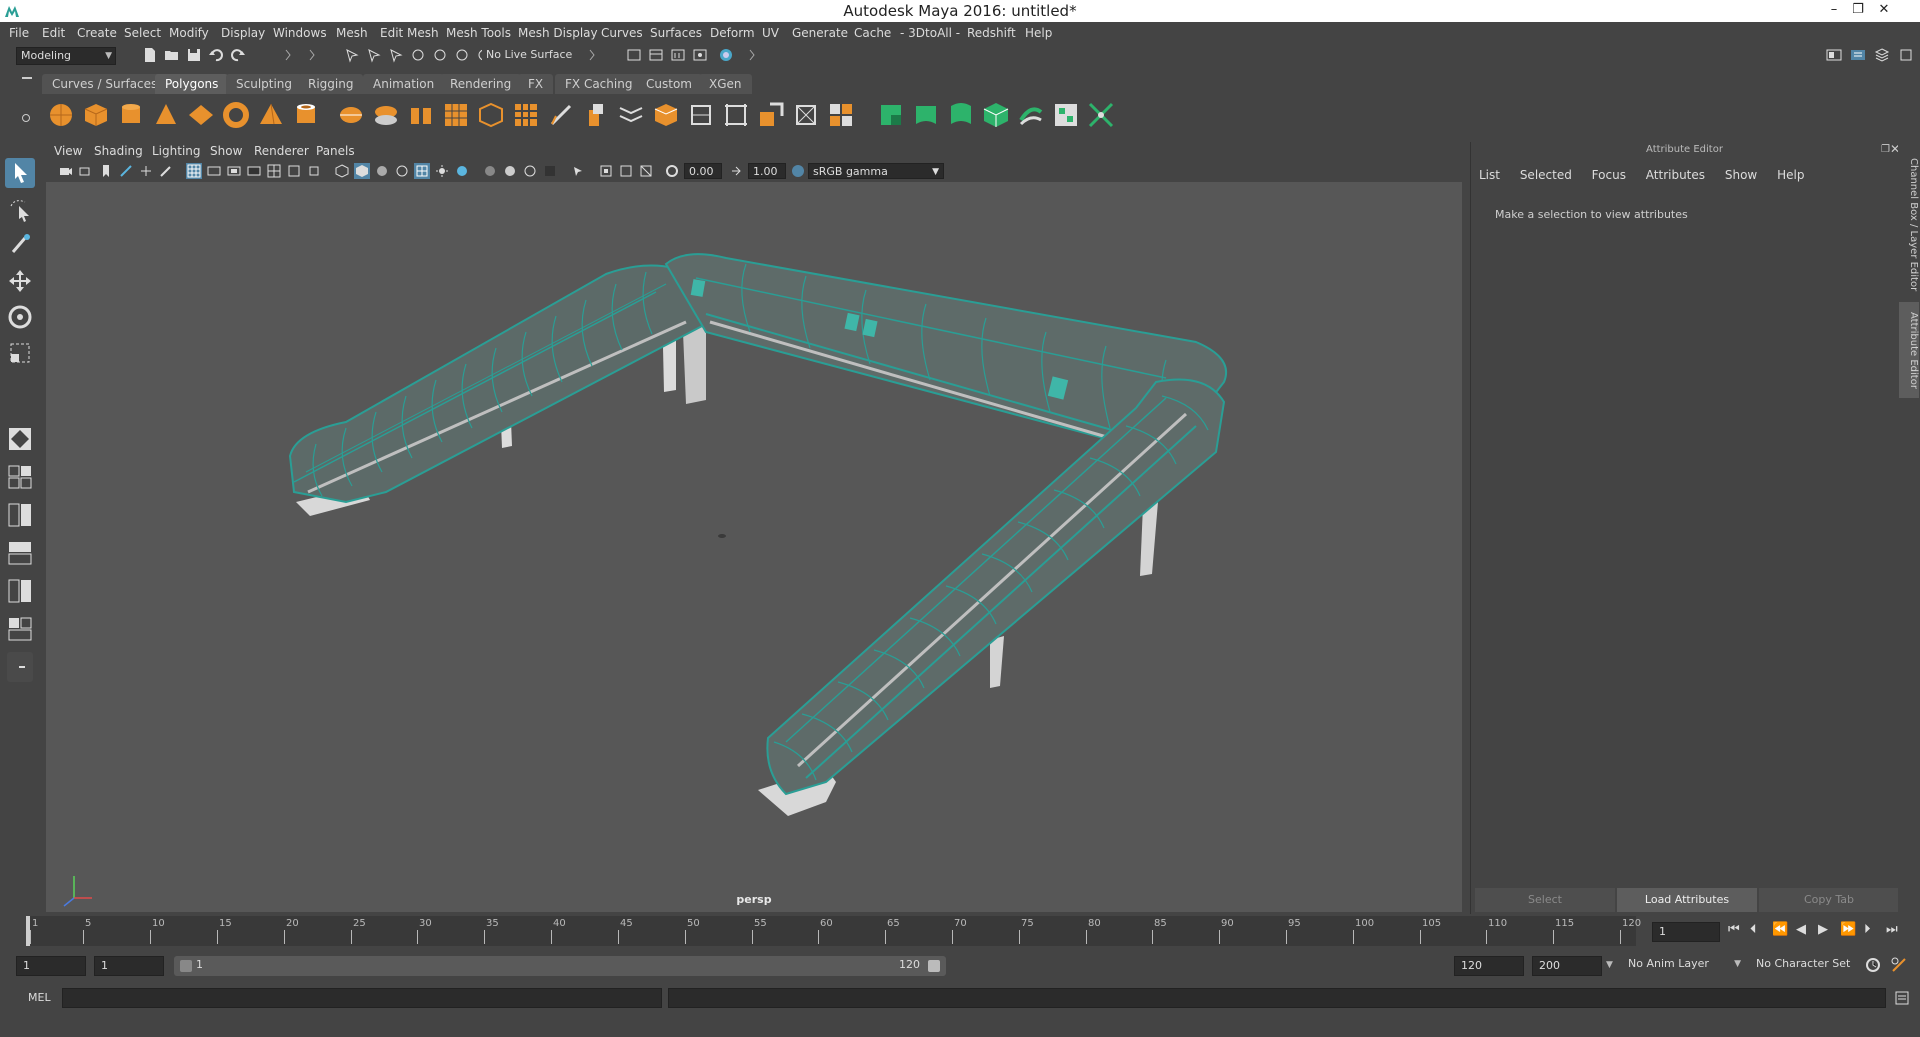  Describe the element at coordinates (1734, 929) in the screenshot. I see `go-to-start-icon: ⏮` at that location.